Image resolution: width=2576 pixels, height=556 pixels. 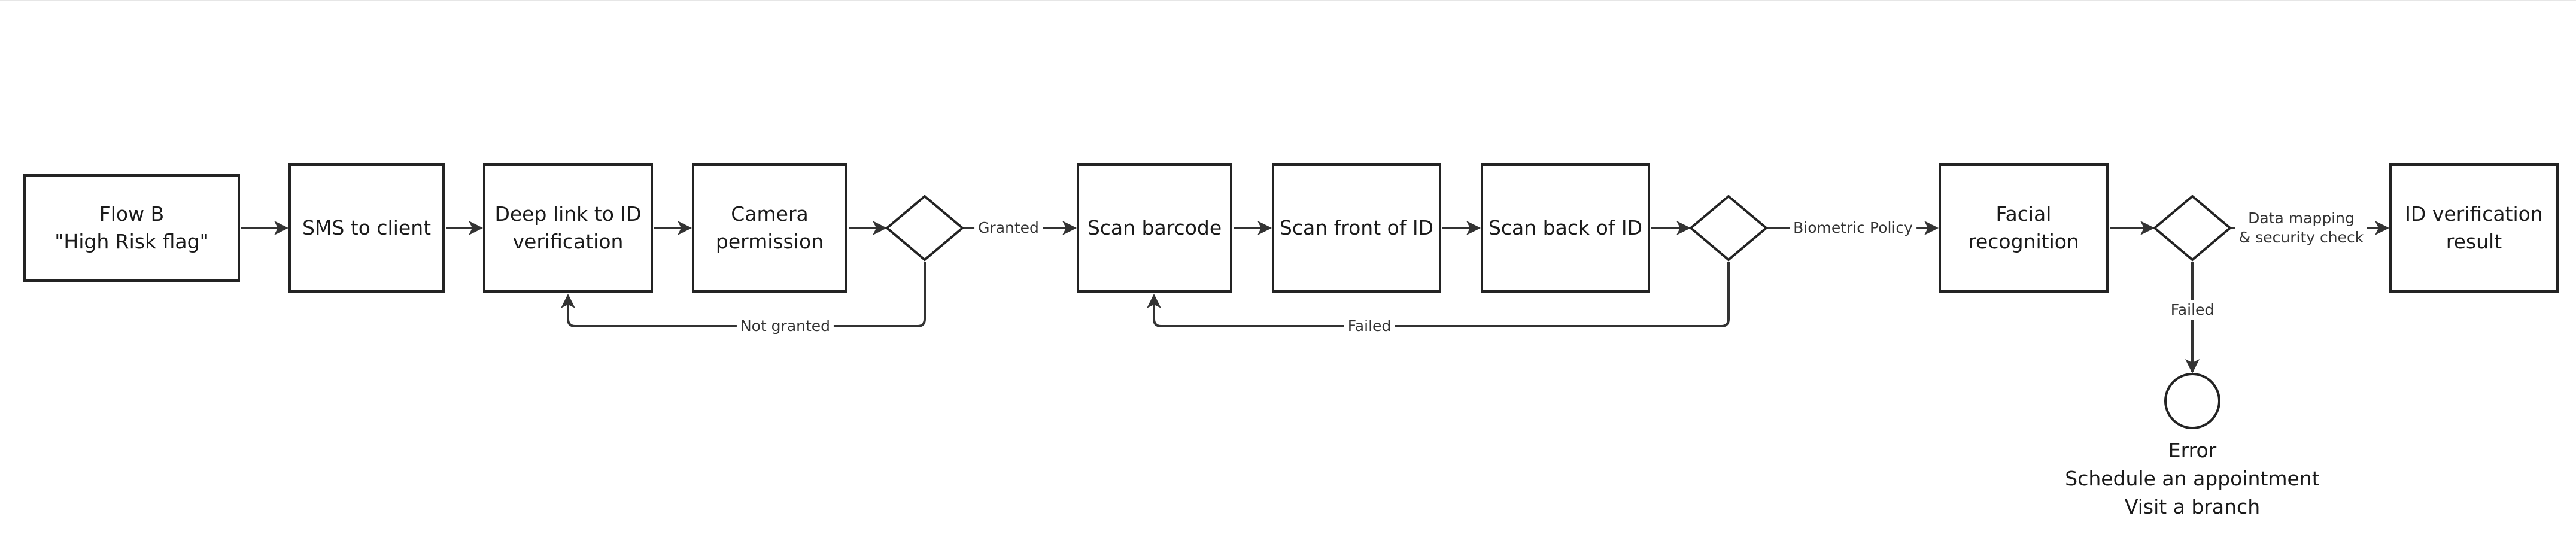 What do you see at coordinates (1565, 228) in the screenshot?
I see `node-scan-back-of-id: Scan back of ID` at bounding box center [1565, 228].